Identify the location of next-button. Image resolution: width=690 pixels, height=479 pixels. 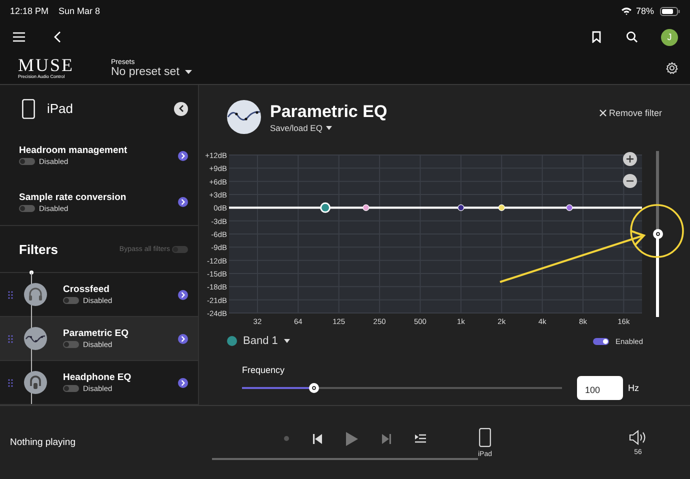
(386, 439).